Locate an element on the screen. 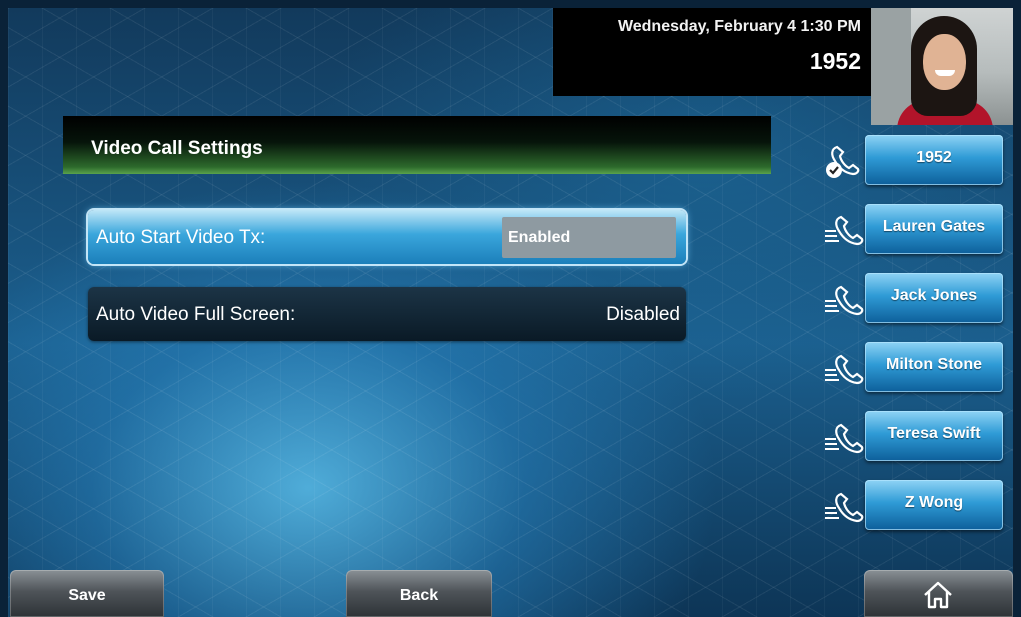  save-button: Save is located at coordinates (87, 593).